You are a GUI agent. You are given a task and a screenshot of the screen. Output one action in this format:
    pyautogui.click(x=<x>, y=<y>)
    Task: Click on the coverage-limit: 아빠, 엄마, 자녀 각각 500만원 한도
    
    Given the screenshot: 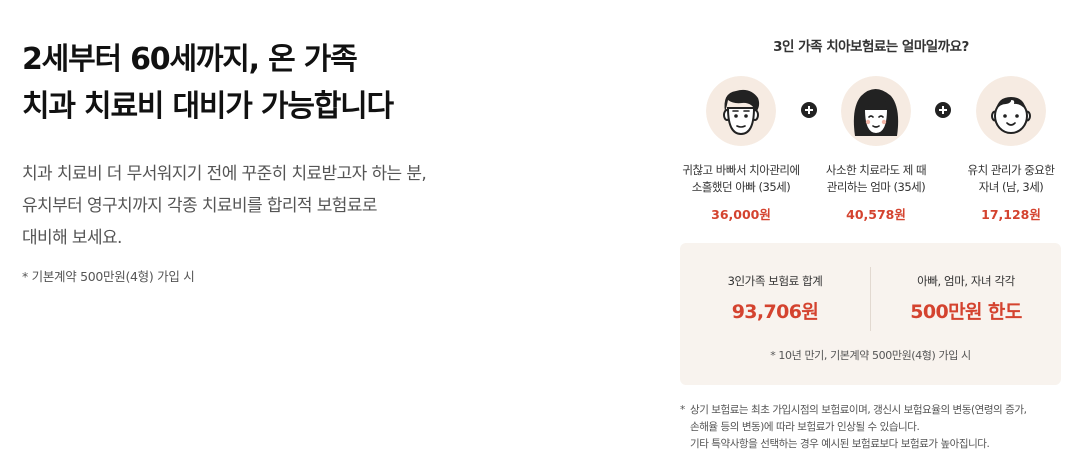 What is the action you would take?
    pyautogui.click(x=966, y=298)
    